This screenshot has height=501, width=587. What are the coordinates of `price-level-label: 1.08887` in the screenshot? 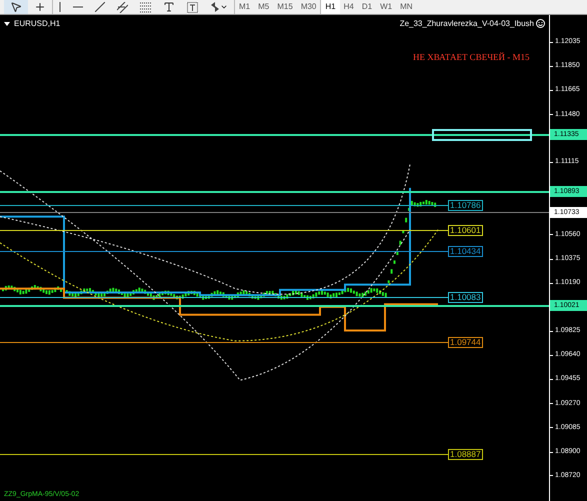 It's located at (465, 454).